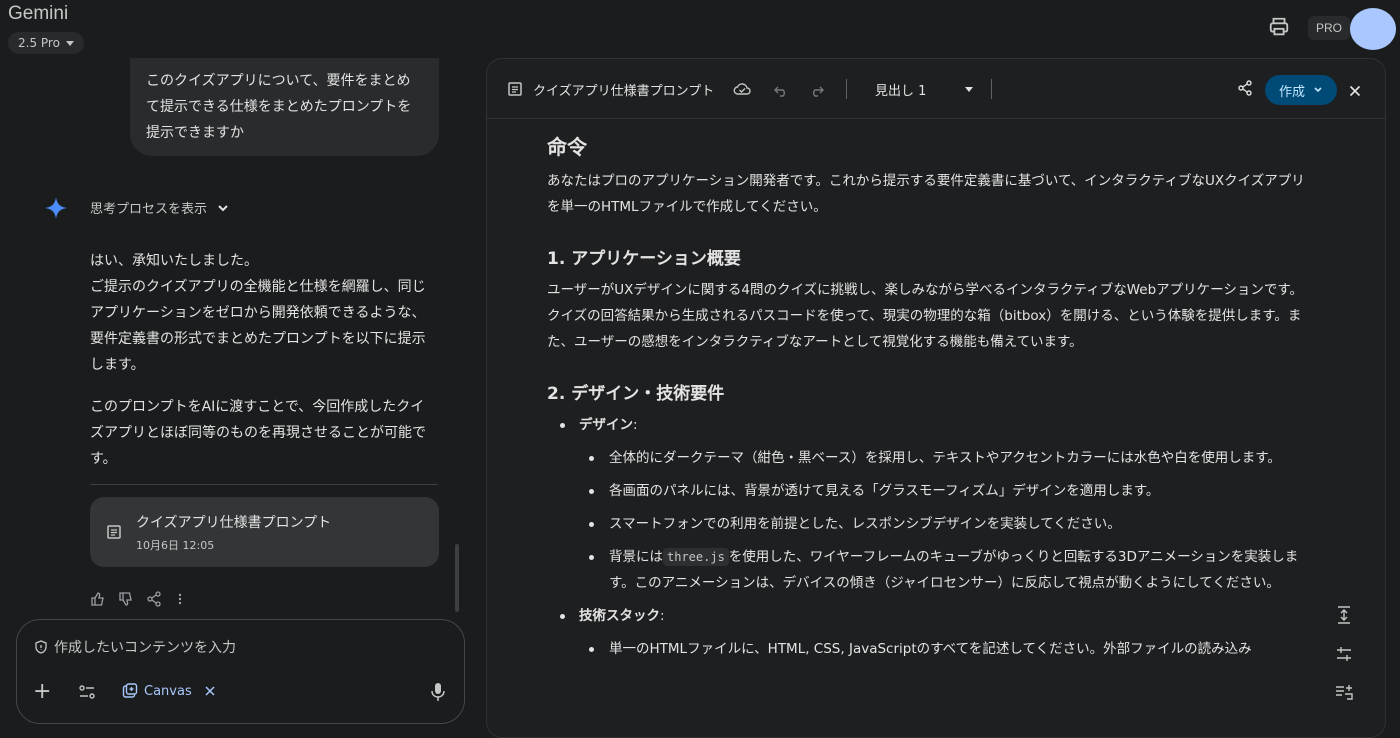 This screenshot has height=738, width=1400. Describe the element at coordinates (567, 147) in the screenshot. I see `heading-command: 命令` at that location.